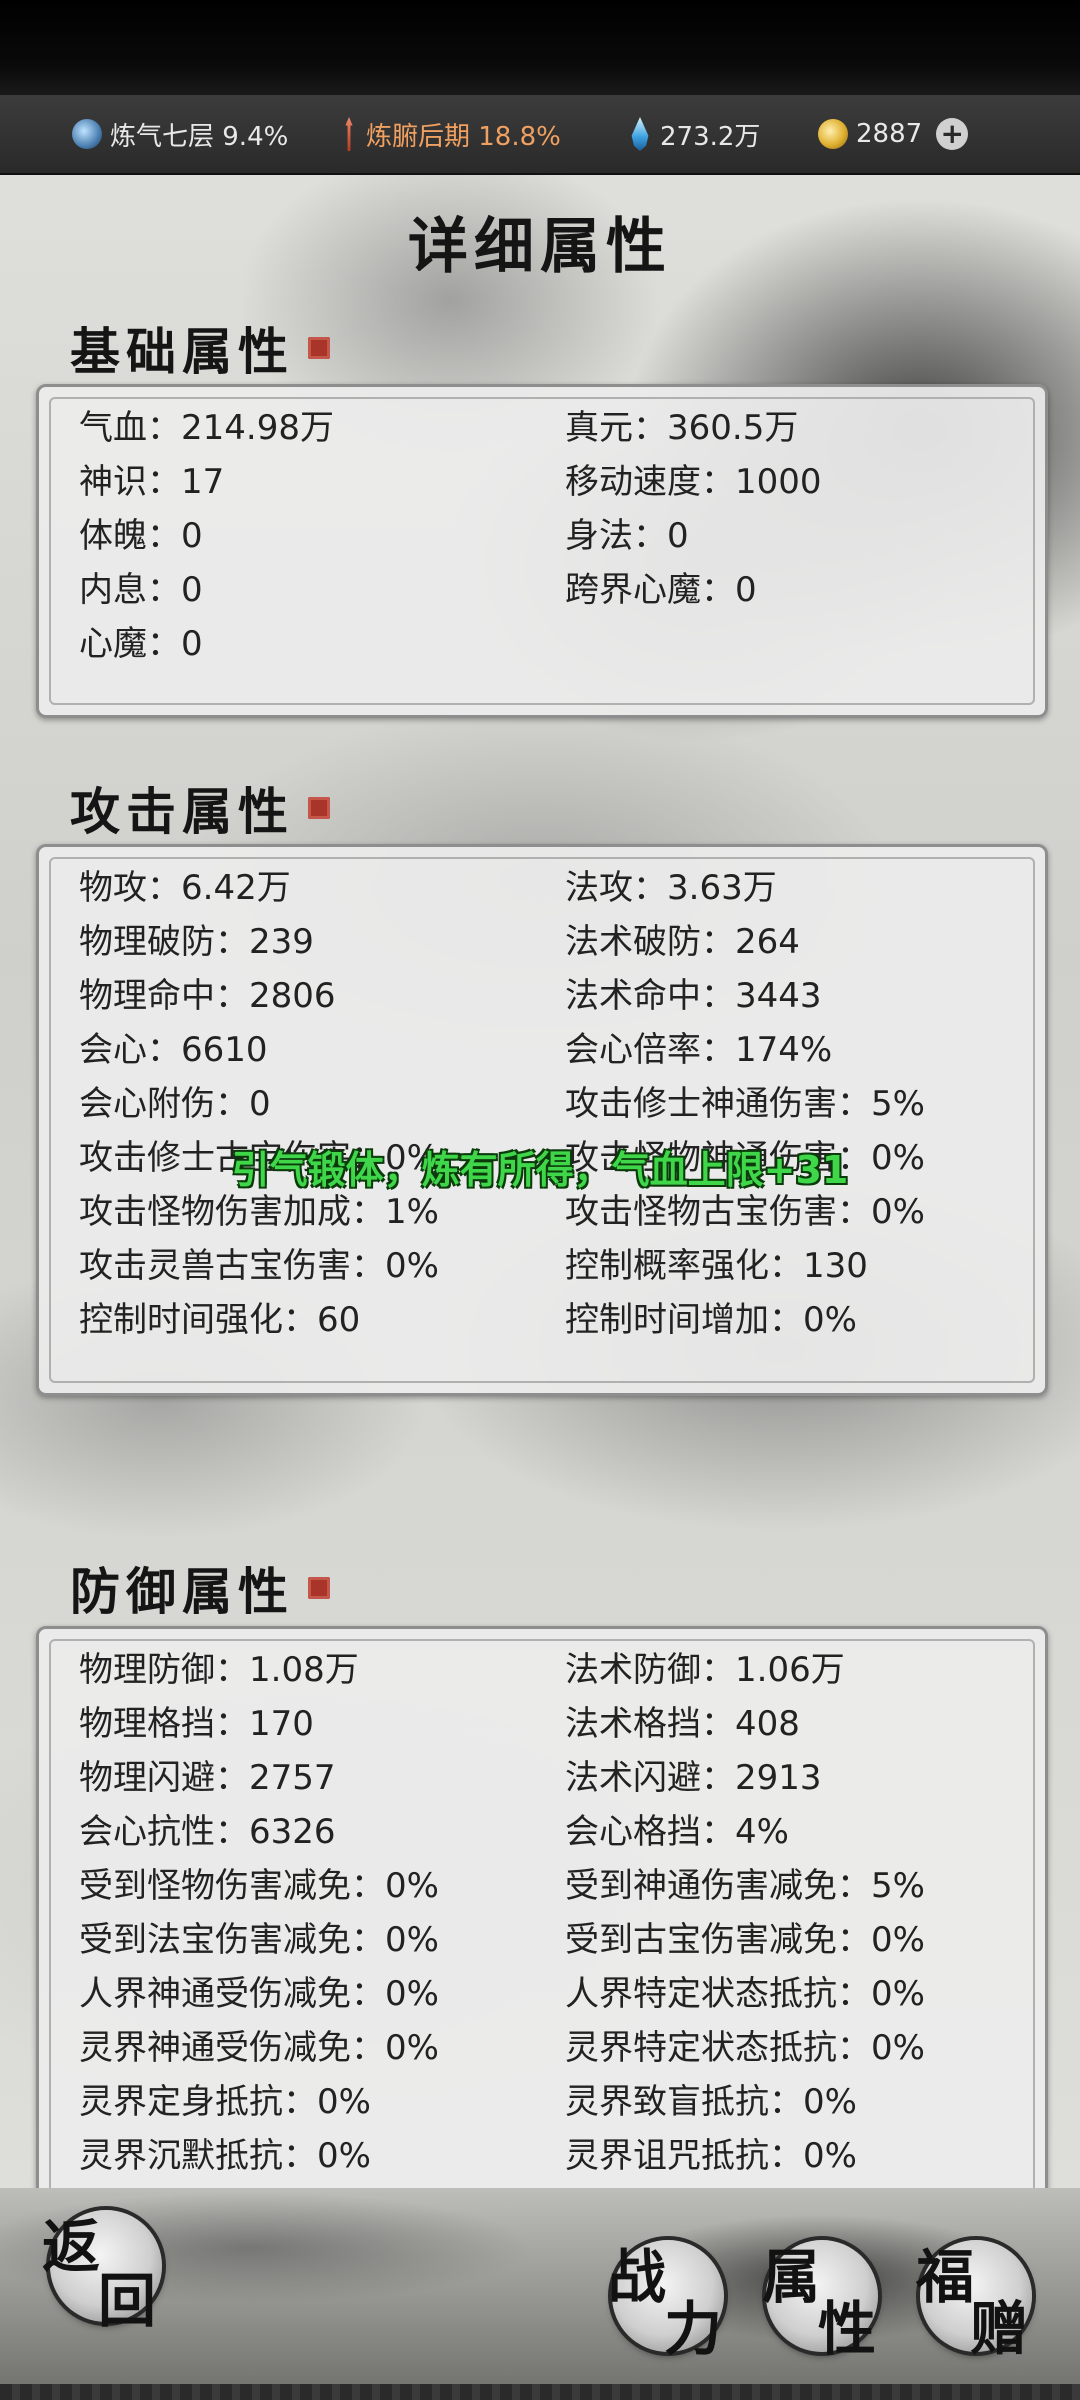 The height and width of the screenshot is (2400, 1080). I want to click on attribute-left: 体魄：0, so click(141, 536).